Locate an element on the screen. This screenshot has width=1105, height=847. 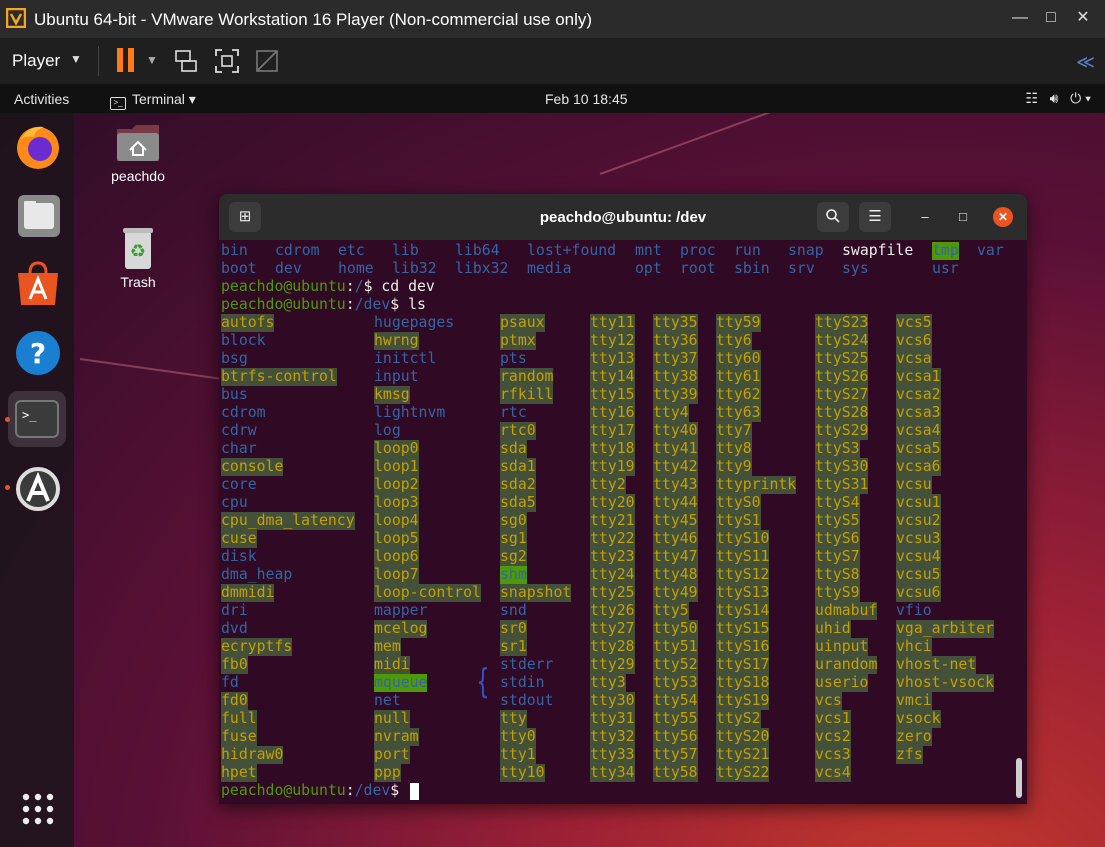
file-entry: input is located at coordinates (396, 376).